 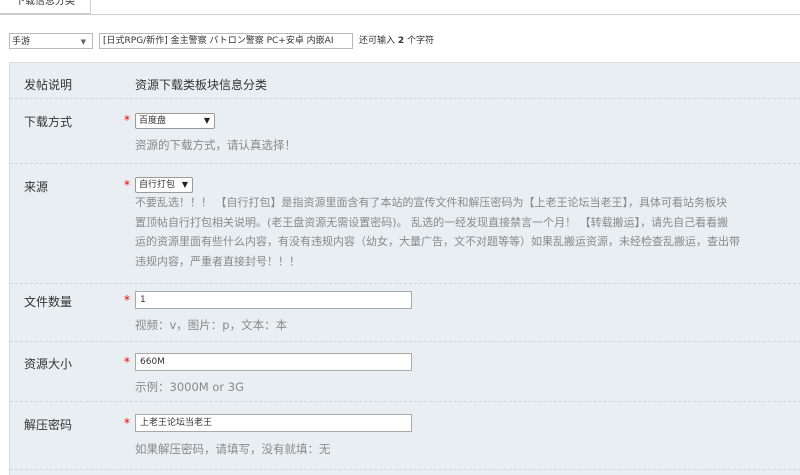 What do you see at coordinates (153, 121) in the screenshot?
I see `download-method-value: 百度盘` at bounding box center [153, 121].